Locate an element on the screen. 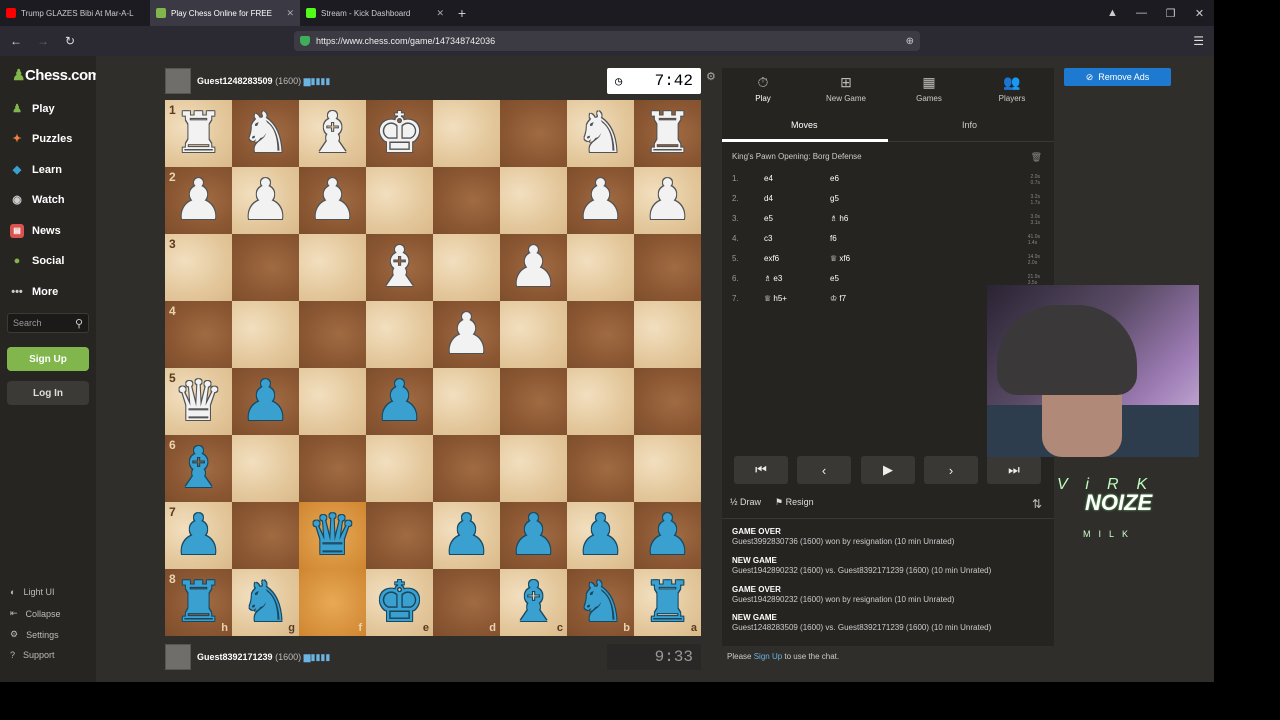 This screenshot has width=1280, height=720. back-button: ← is located at coordinates (16, 41).